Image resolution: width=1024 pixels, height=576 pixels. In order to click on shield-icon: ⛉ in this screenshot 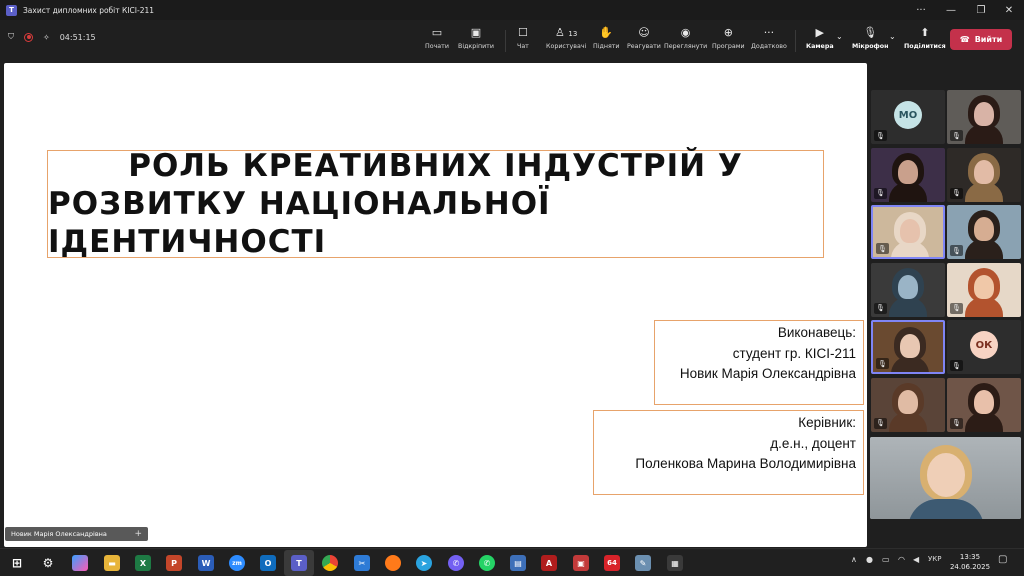, I will do `click(11, 37)`.